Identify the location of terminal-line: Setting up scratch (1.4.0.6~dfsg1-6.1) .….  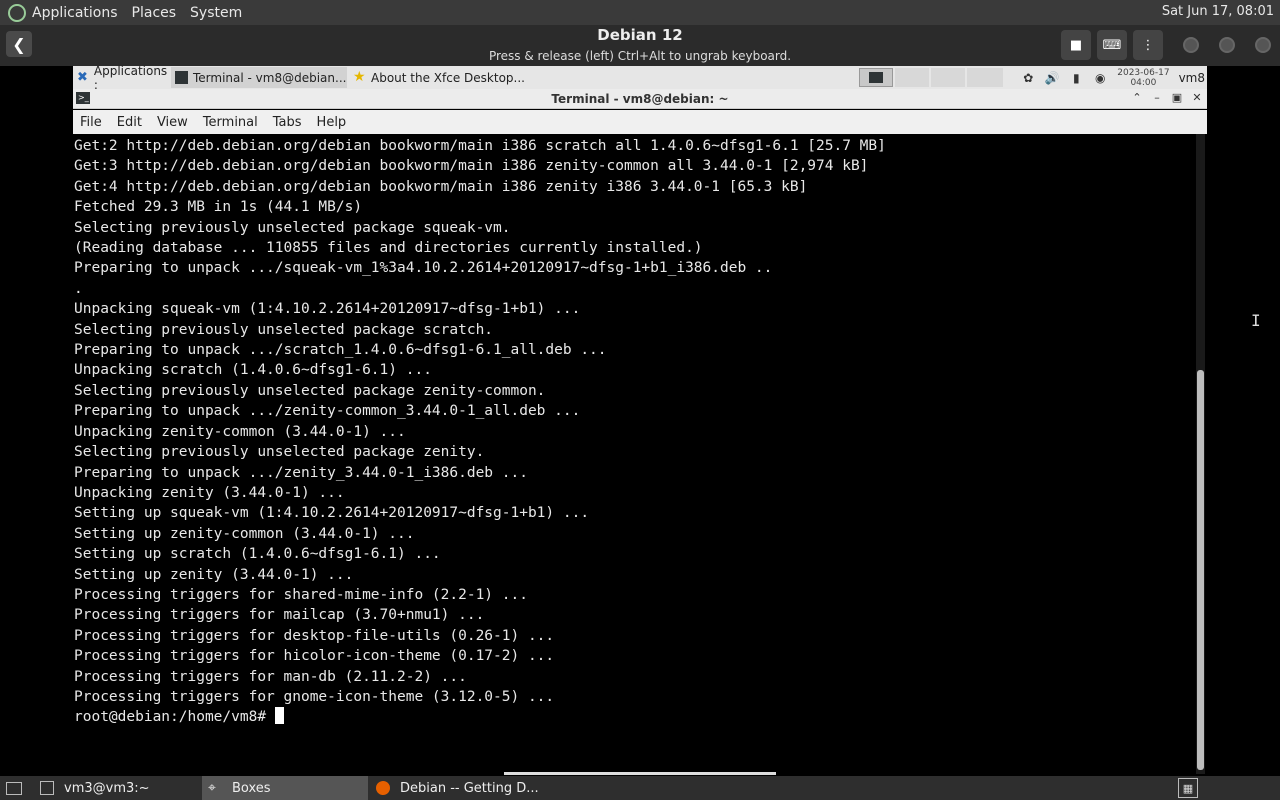
(257, 554).